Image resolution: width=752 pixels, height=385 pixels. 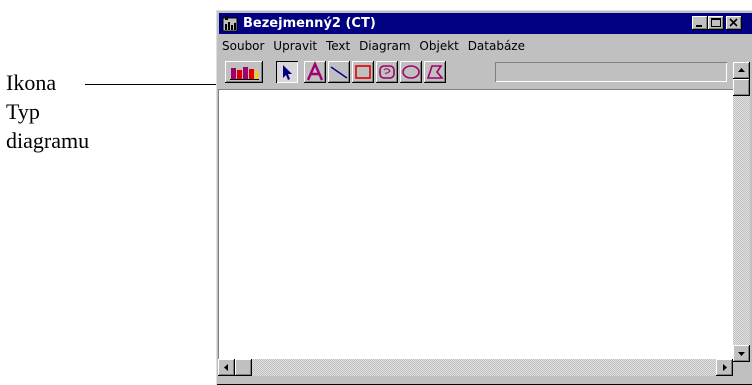 I want to click on window-title: Bezejmenný2 (CT), so click(x=309, y=23).